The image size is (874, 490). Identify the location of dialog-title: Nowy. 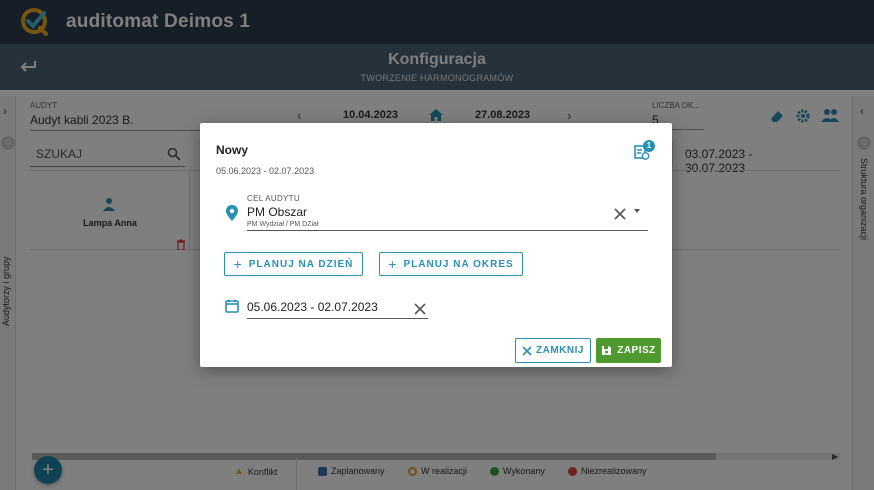
(232, 150).